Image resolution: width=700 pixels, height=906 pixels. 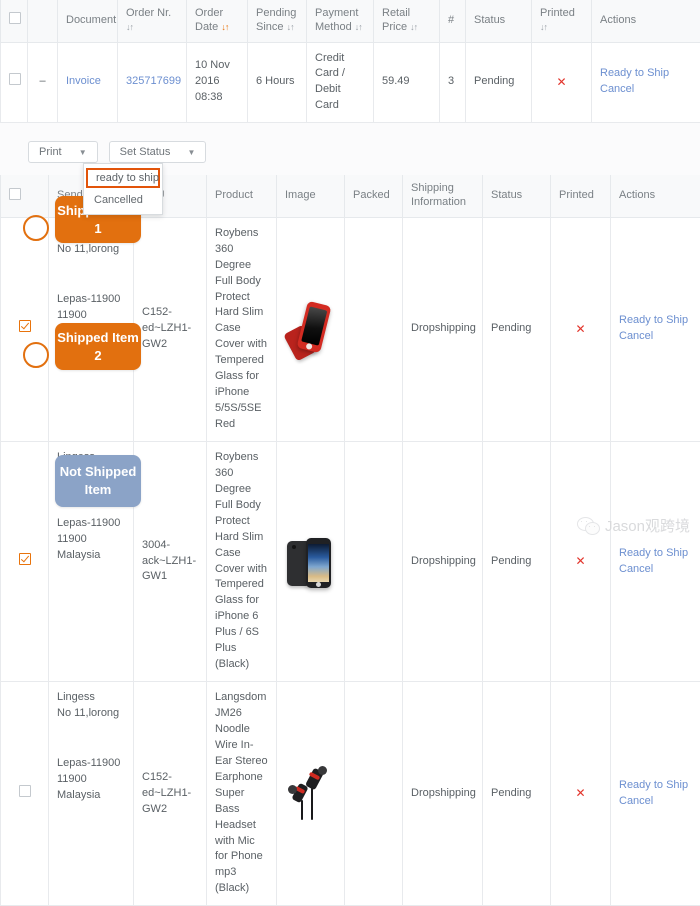 I want to click on order-retail-price-cell: 59.49, so click(x=407, y=82).